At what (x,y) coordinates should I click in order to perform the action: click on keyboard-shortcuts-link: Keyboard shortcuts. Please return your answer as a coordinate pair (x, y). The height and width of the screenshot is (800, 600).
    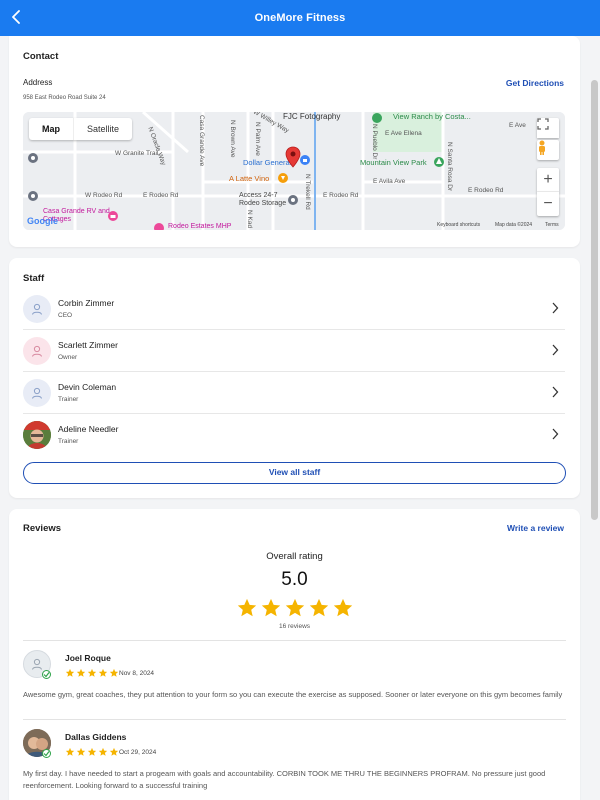
    Looking at the image, I should click on (458, 225).